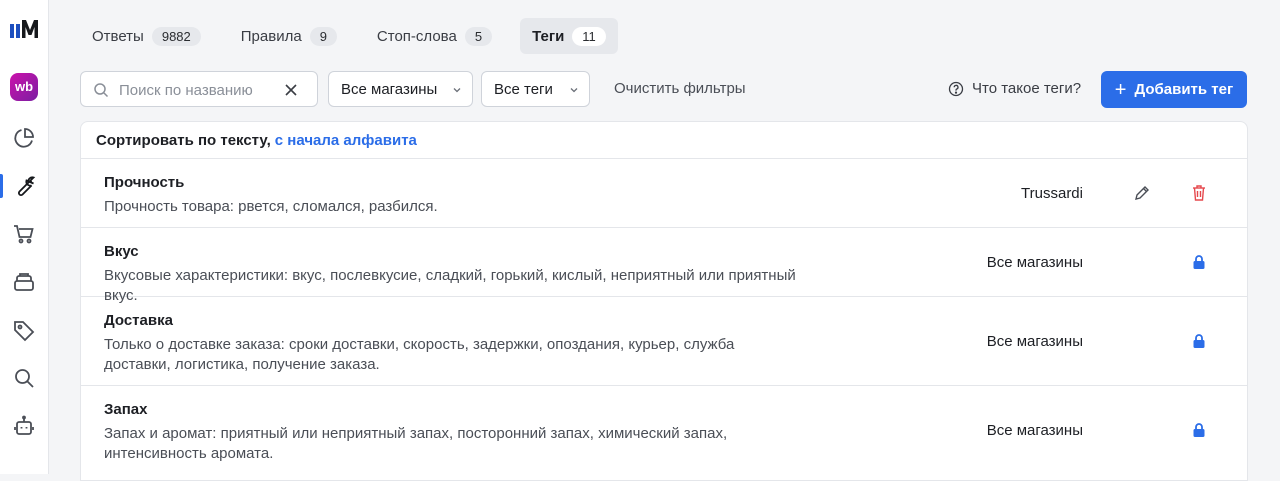 This screenshot has width=1280, height=481. I want to click on tab-rules: Правила 9, so click(289, 36).